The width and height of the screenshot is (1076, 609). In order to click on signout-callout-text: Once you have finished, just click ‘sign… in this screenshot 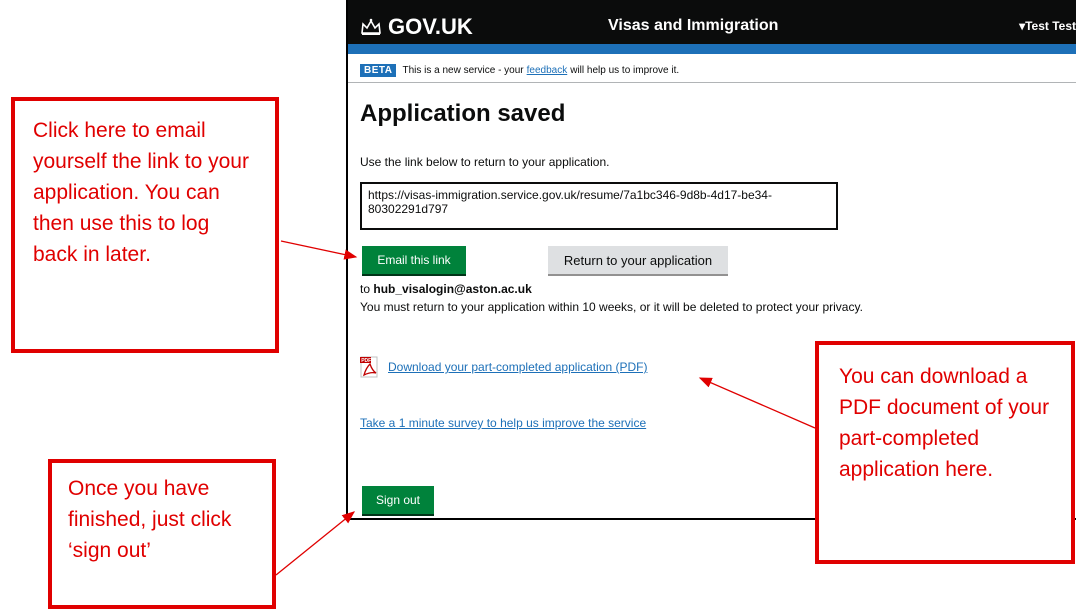, I will do `click(150, 519)`.